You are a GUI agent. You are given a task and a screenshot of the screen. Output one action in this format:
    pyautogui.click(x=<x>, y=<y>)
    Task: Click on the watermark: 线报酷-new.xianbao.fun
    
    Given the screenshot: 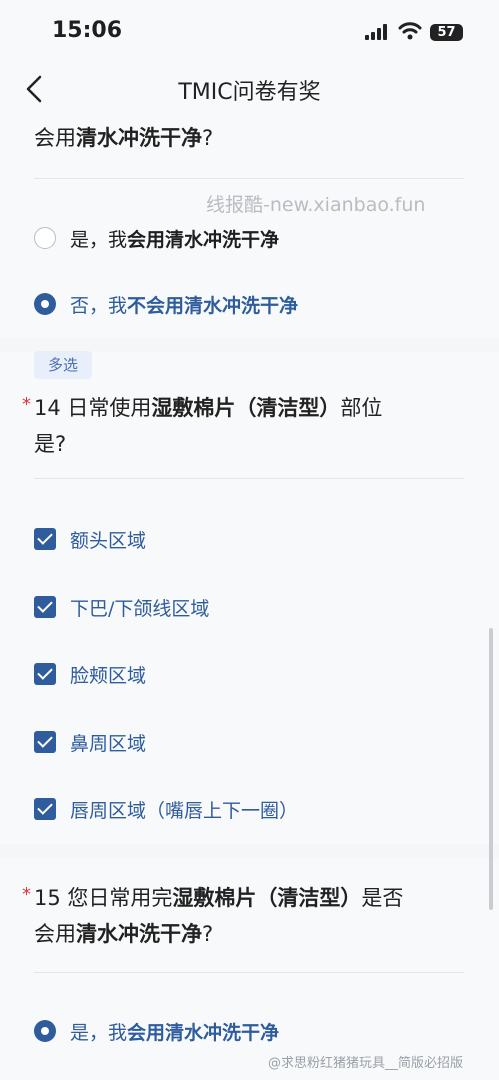 What is the action you would take?
    pyautogui.click(x=316, y=205)
    